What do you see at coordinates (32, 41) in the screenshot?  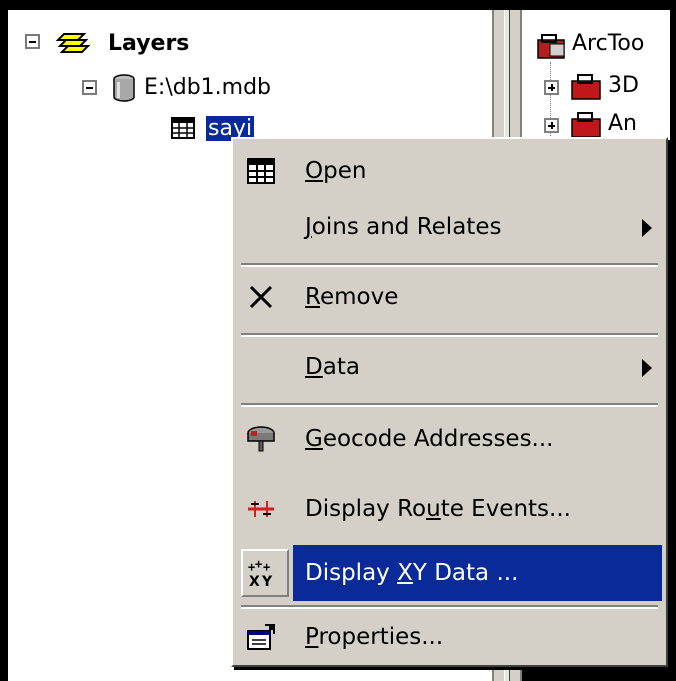 I see `collapse-layers-toggle` at bounding box center [32, 41].